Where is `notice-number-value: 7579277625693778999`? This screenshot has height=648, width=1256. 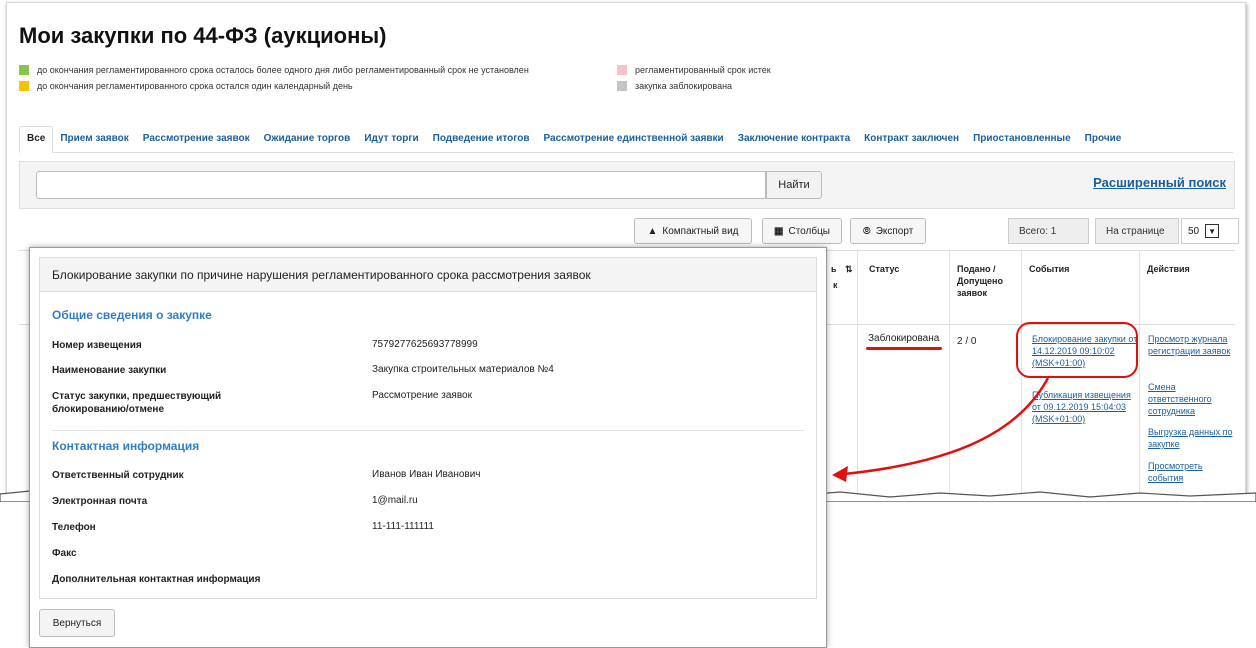 notice-number-value: 7579277625693778999 is located at coordinates (425, 344).